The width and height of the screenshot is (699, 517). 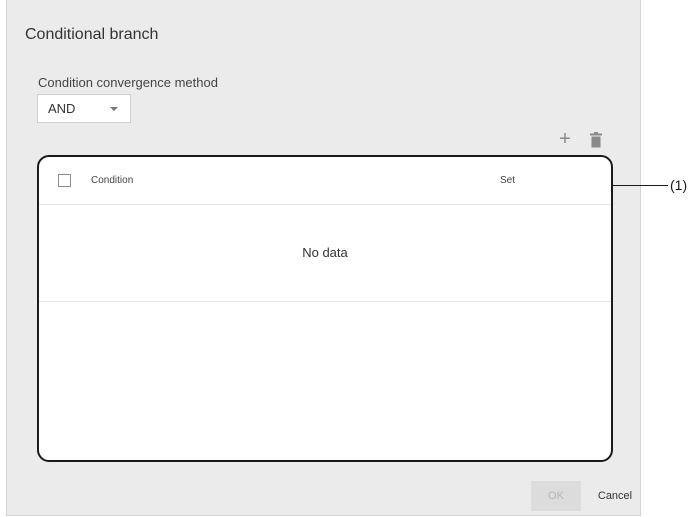 I want to click on cancel-button: Cancel, so click(x=615, y=496).